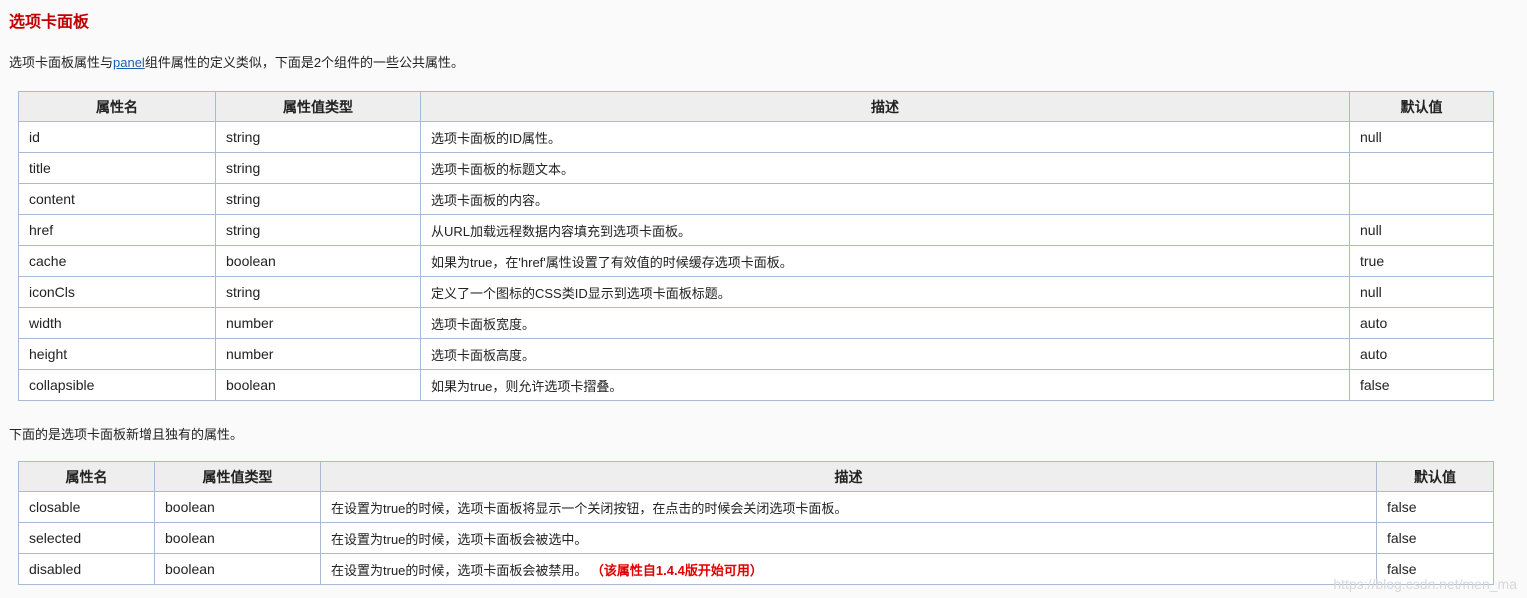 This screenshot has width=1527, height=598. What do you see at coordinates (885, 230) in the screenshot?
I see `property-description-cell: 从URL加载远程数据内容填充到选项卡面板。` at bounding box center [885, 230].